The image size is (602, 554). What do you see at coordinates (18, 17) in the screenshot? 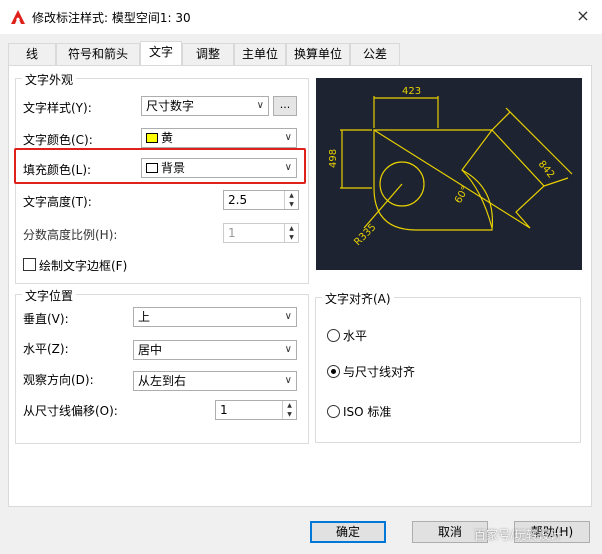
I see `autocad-app-icon` at bounding box center [18, 17].